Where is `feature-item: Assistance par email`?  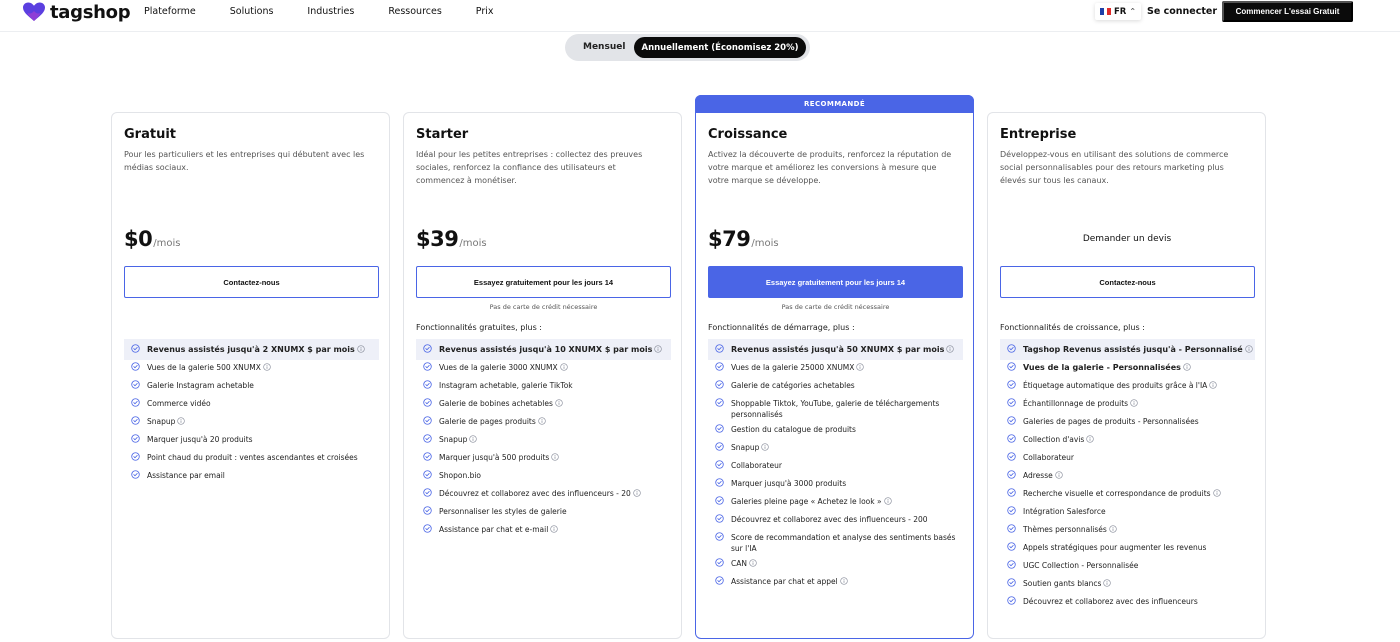 feature-item: Assistance par email is located at coordinates (251, 477).